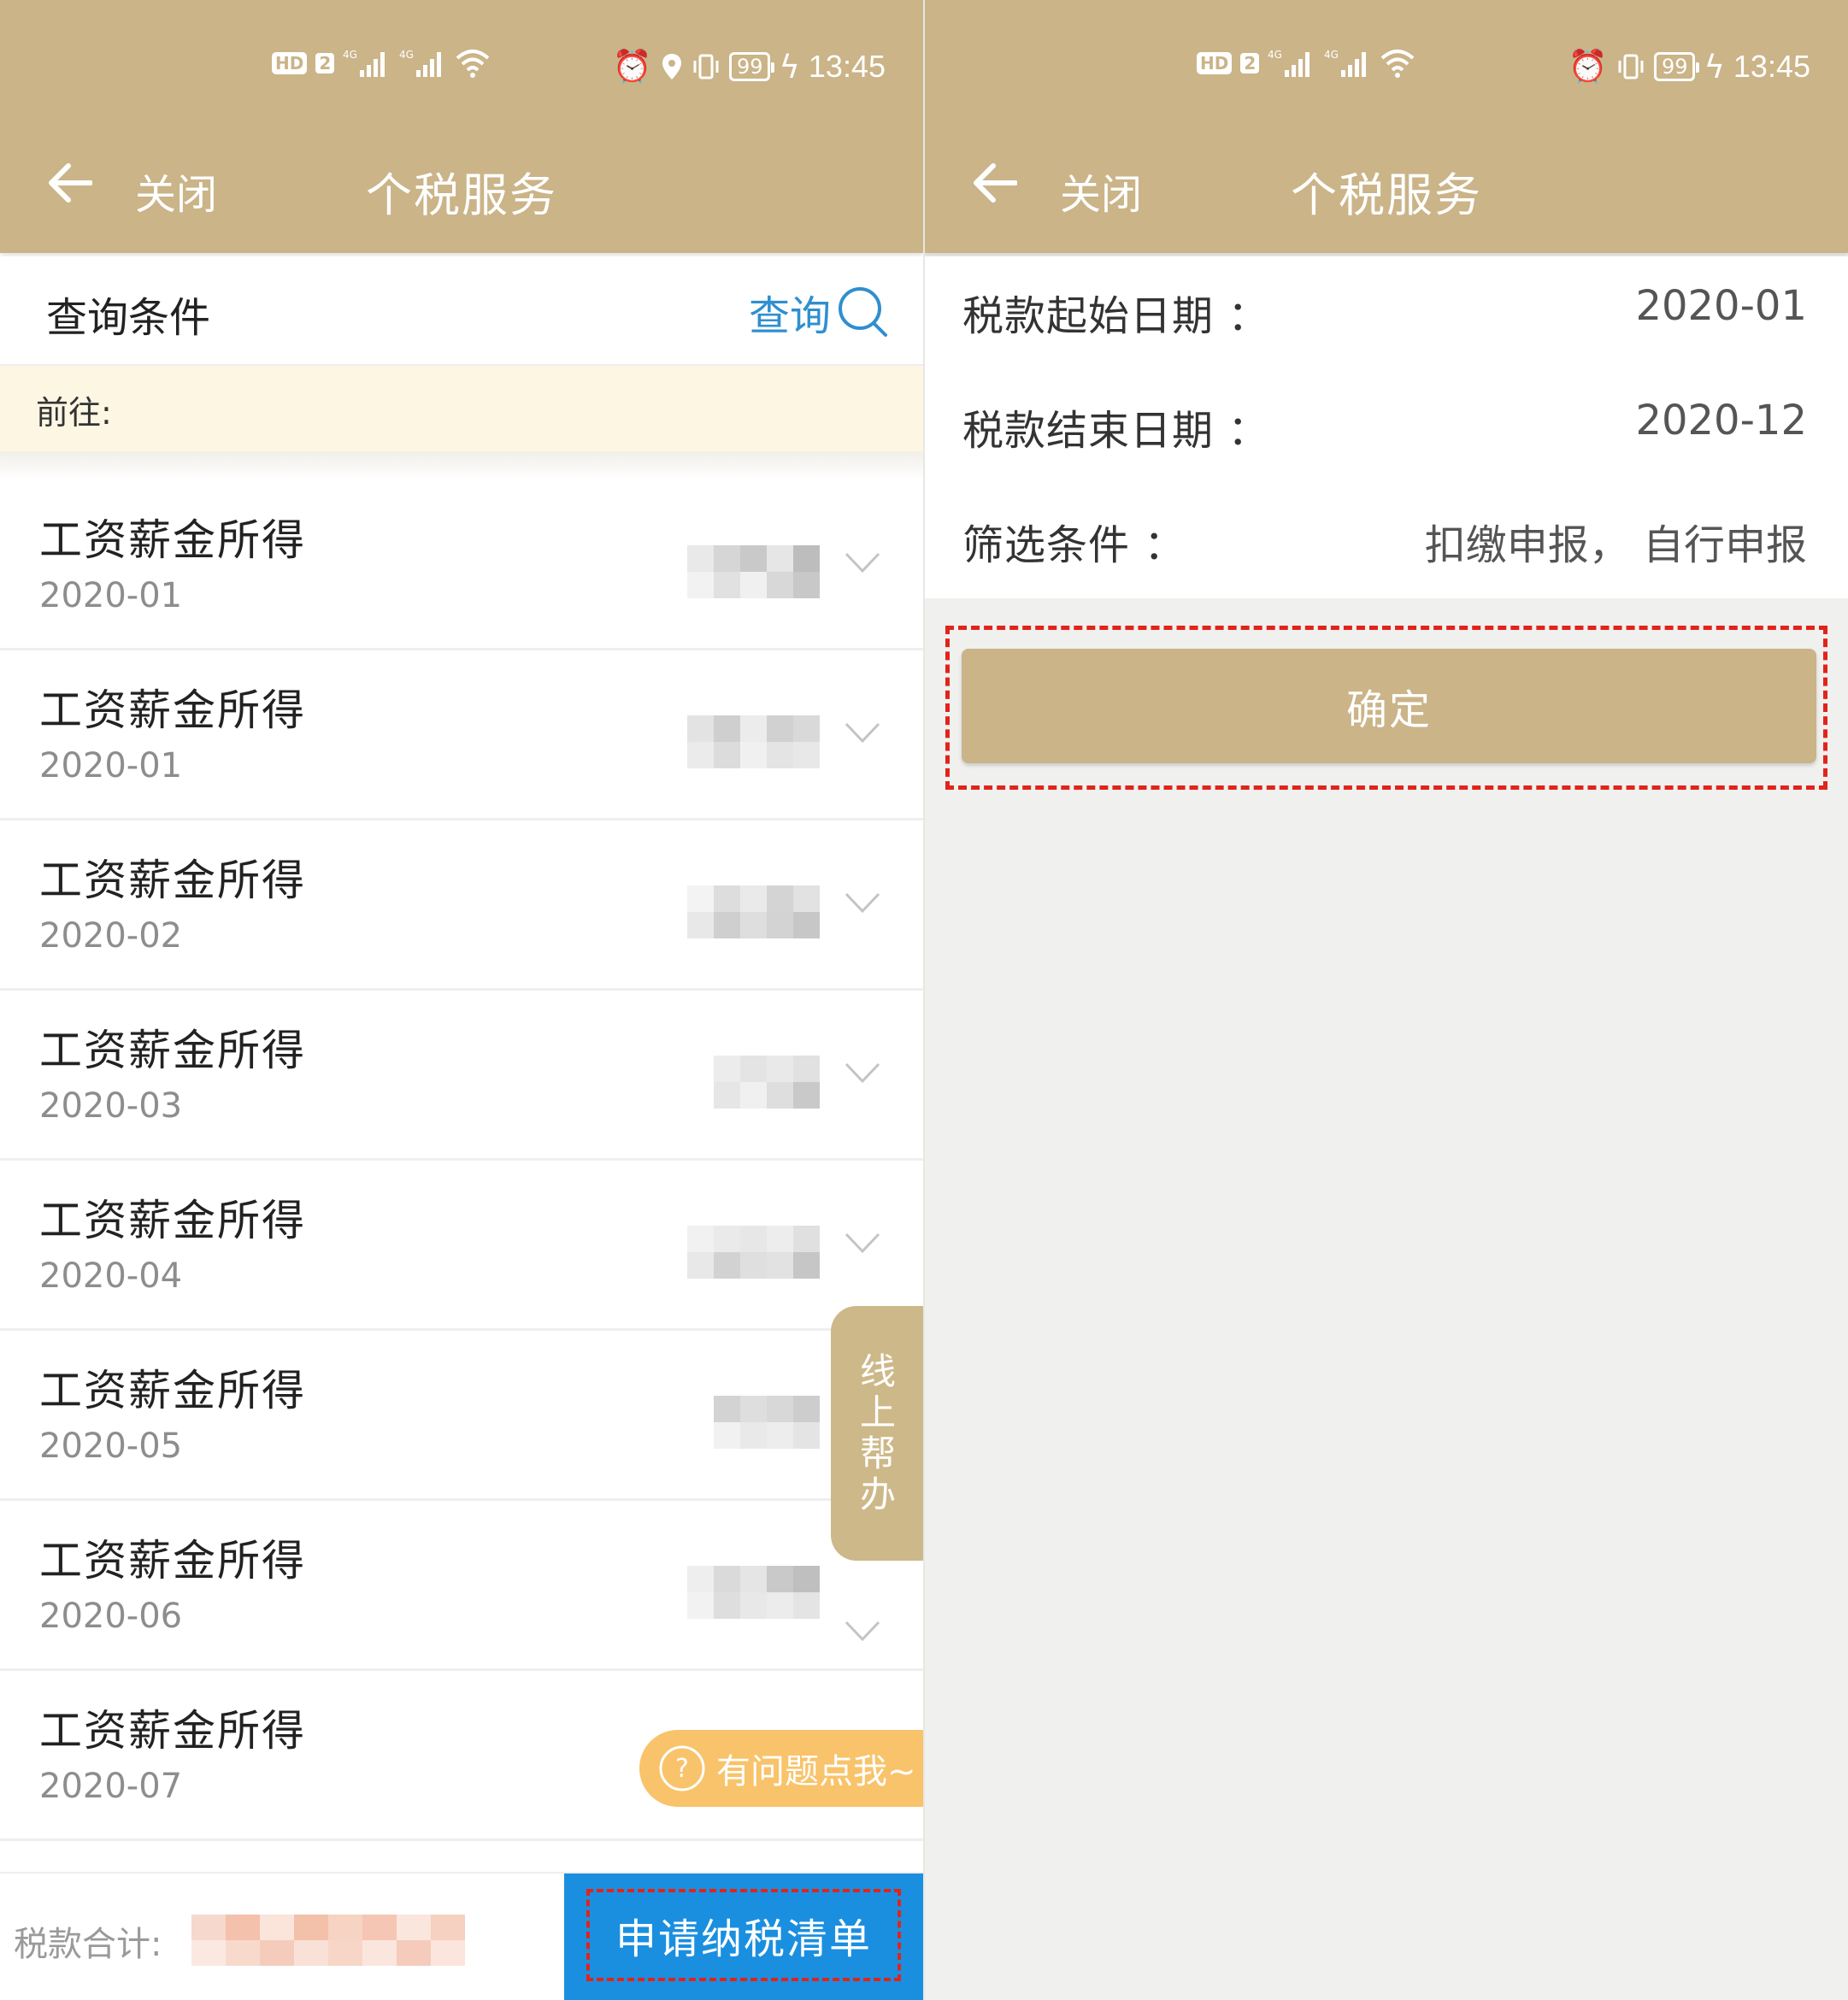 The height and width of the screenshot is (2000, 1848). Describe the element at coordinates (111, 1616) in the screenshot. I see `item-date: 2020-06` at that location.